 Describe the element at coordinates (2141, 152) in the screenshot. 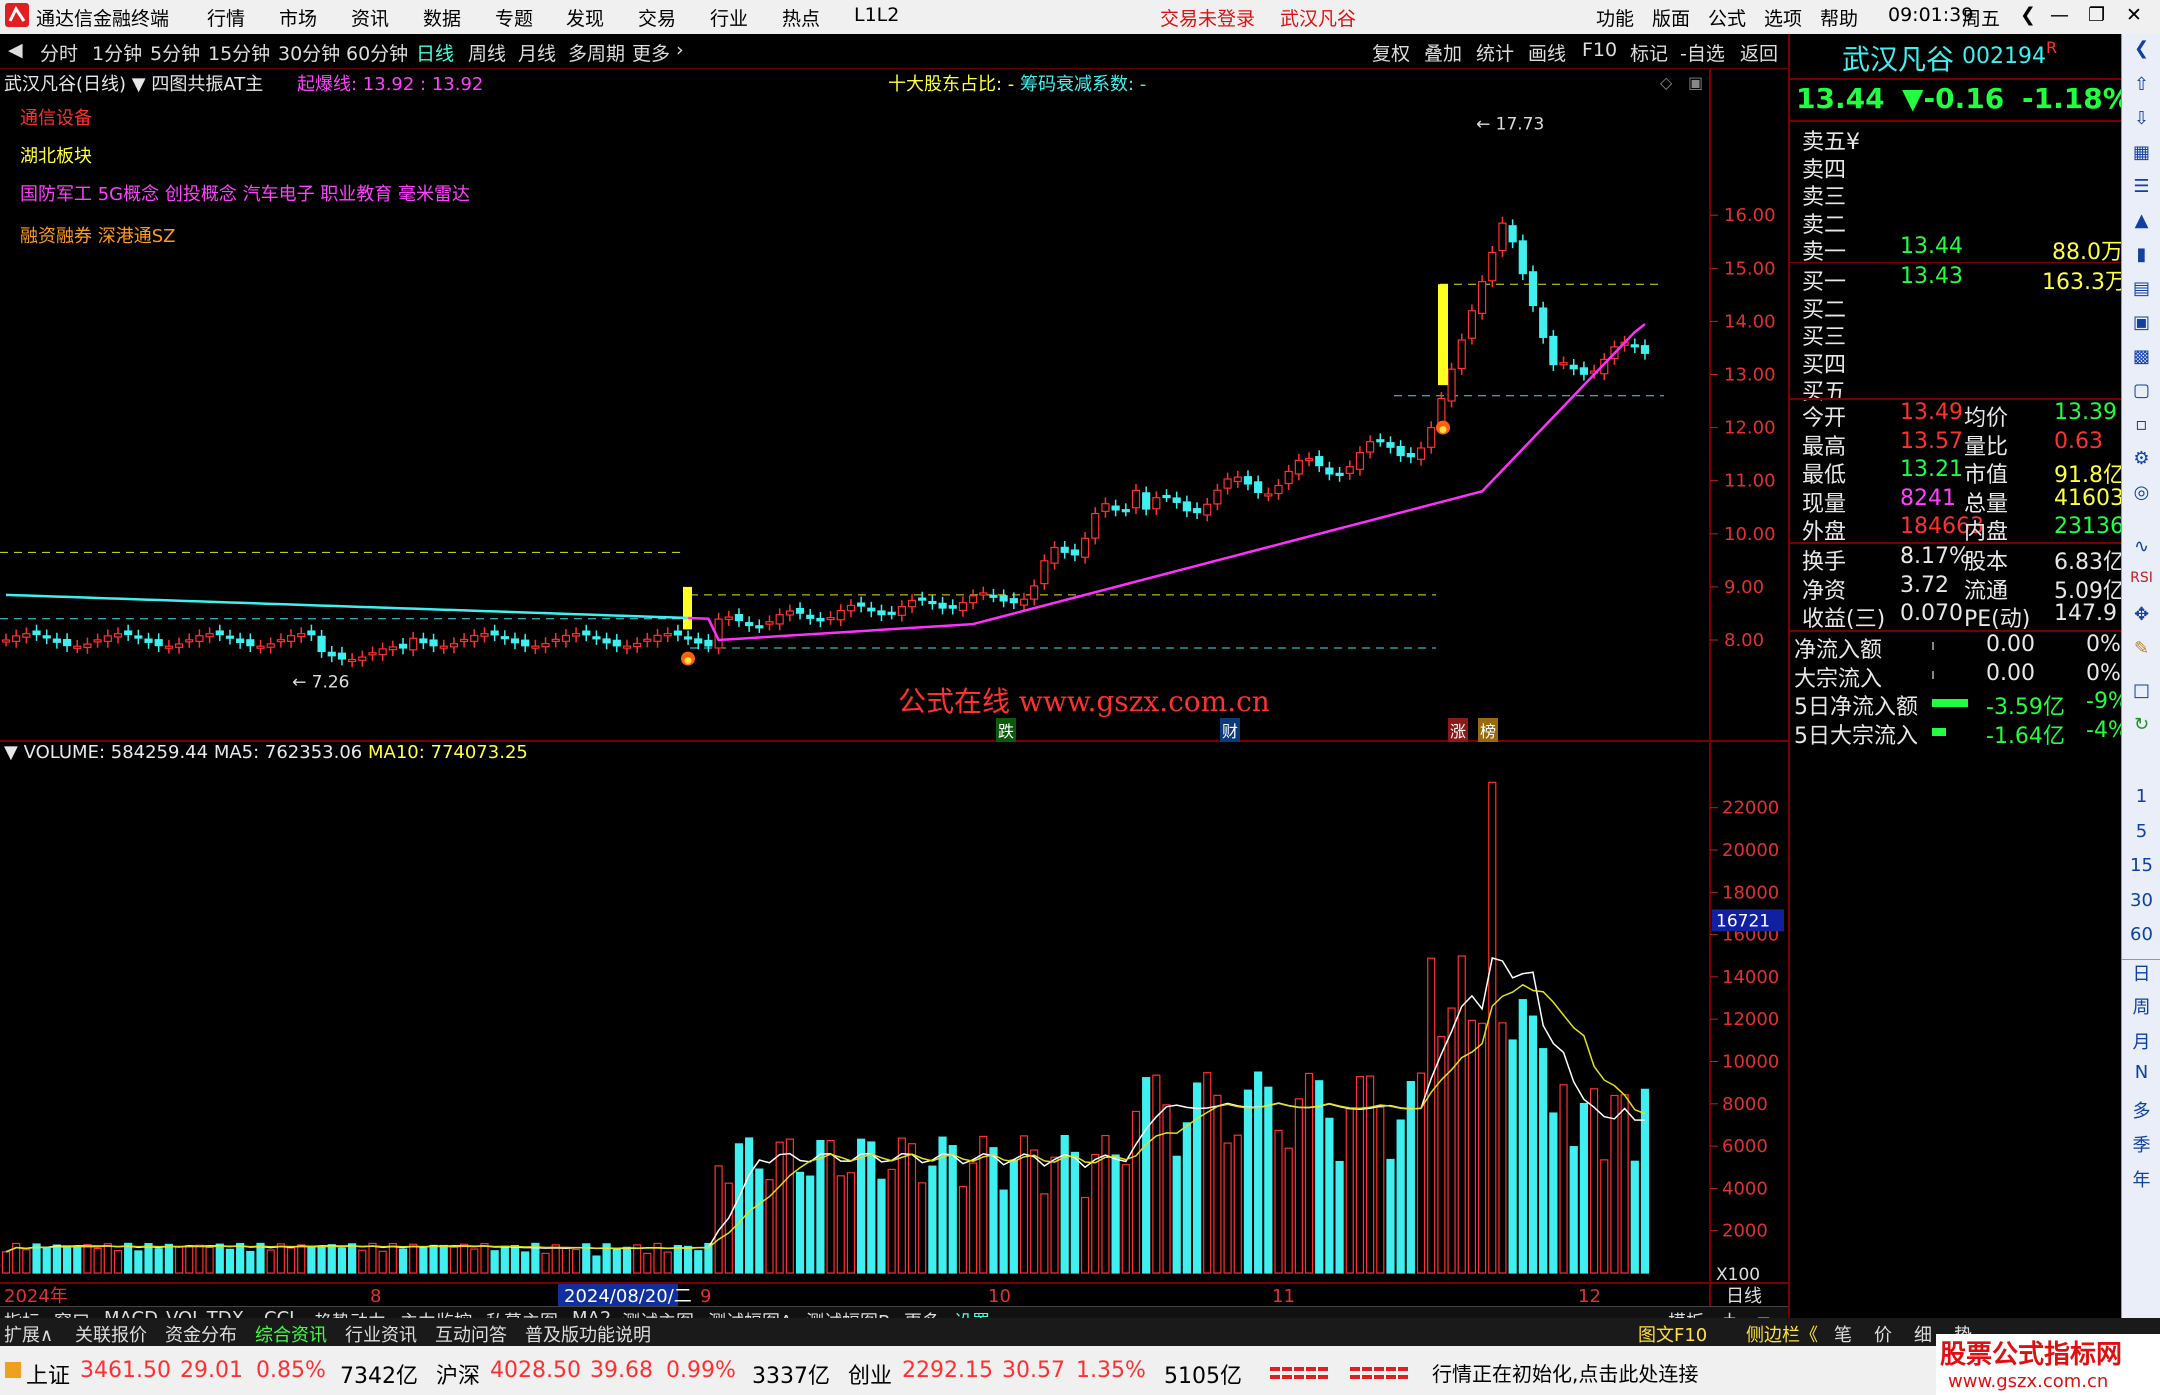

I see `grid-icon: ▦` at that location.